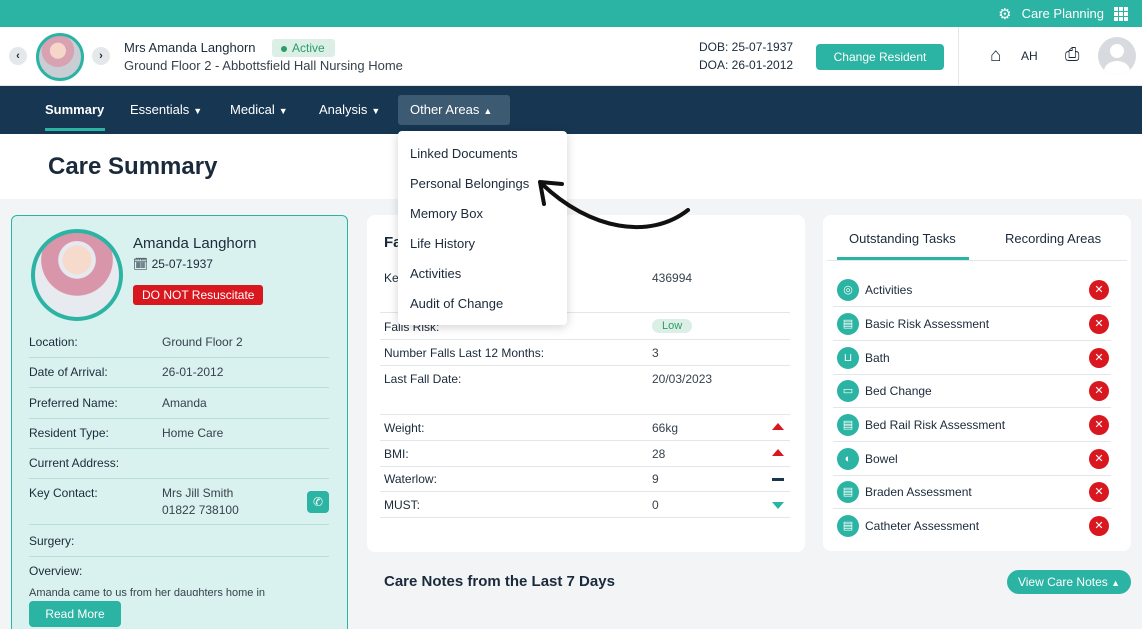 This screenshot has width=1142, height=629. I want to click on profile-row-key-contact: Key Contact: Mrs Jill Smith 01822 738100, so click(179, 505).